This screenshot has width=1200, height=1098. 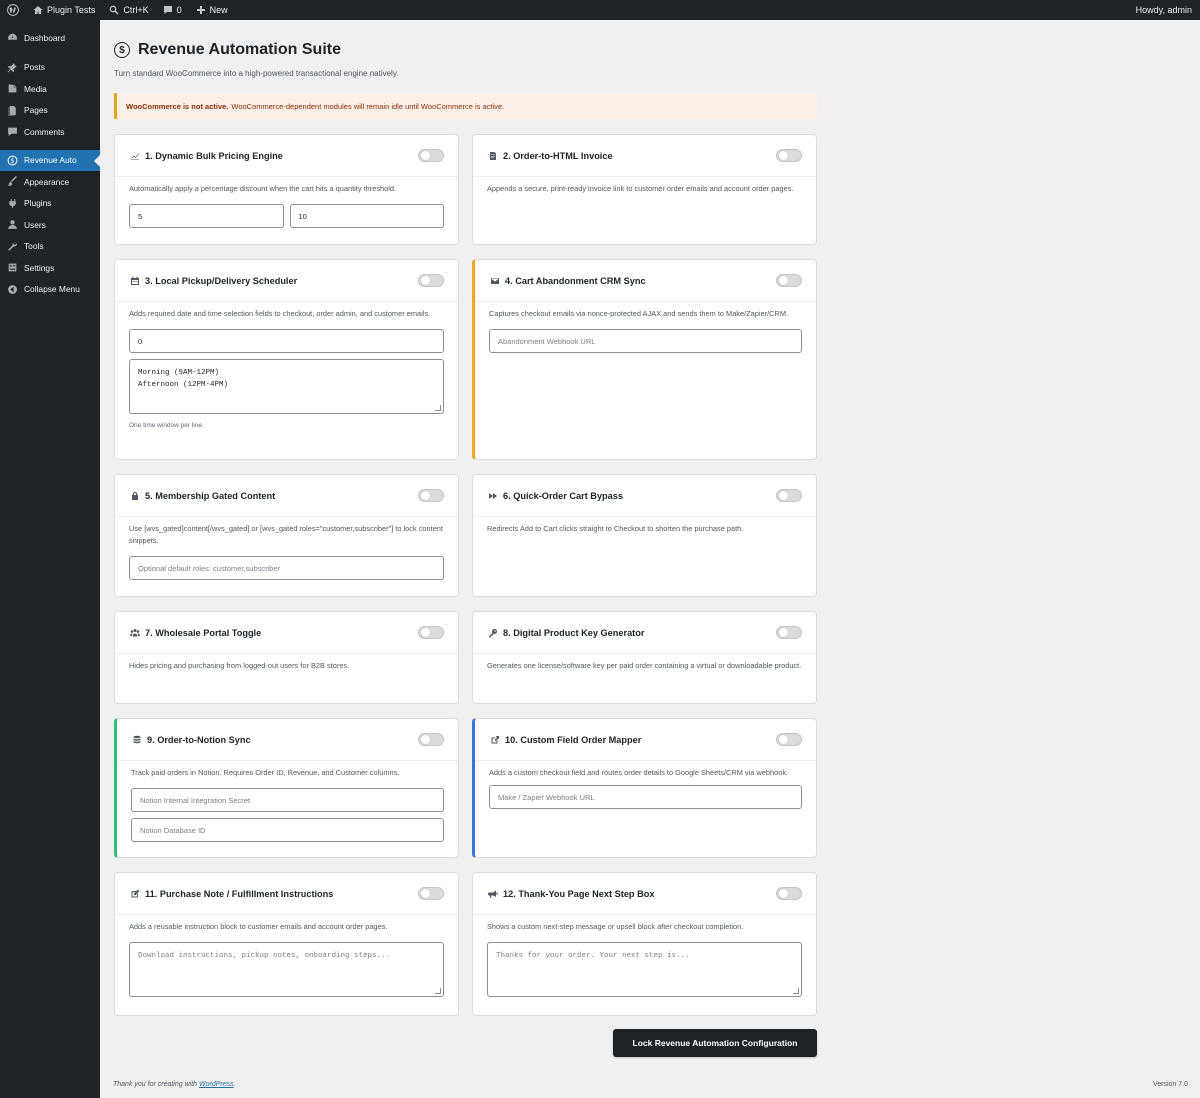 I want to click on account-menu: Howdy, admin, so click(x=1164, y=10).